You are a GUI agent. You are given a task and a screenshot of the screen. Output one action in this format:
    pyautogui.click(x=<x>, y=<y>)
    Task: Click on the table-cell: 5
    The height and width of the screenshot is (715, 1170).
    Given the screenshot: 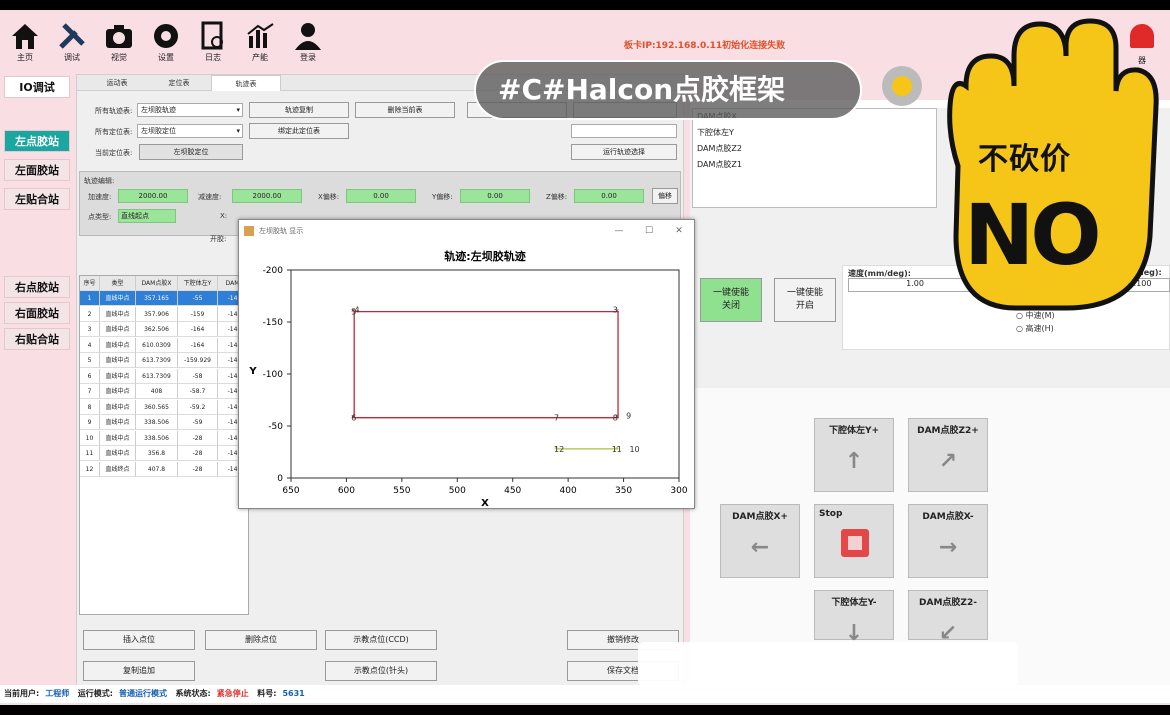 What is the action you would take?
    pyautogui.click(x=90, y=360)
    